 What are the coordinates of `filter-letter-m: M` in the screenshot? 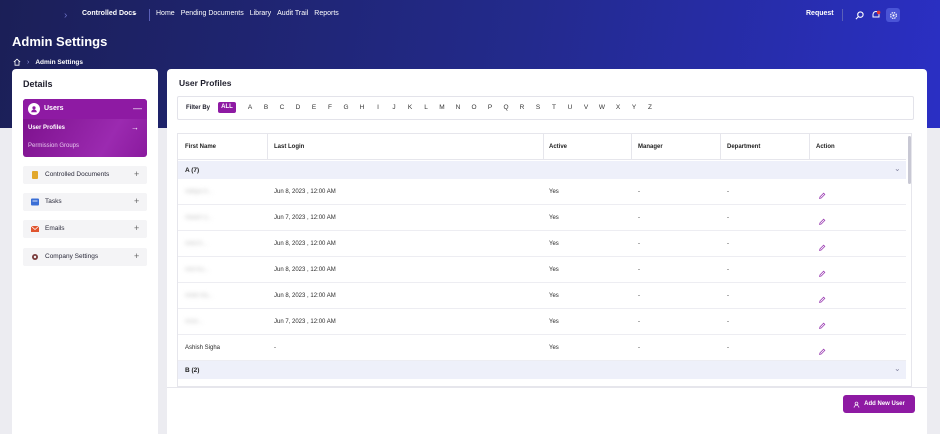 It's located at (442, 107).